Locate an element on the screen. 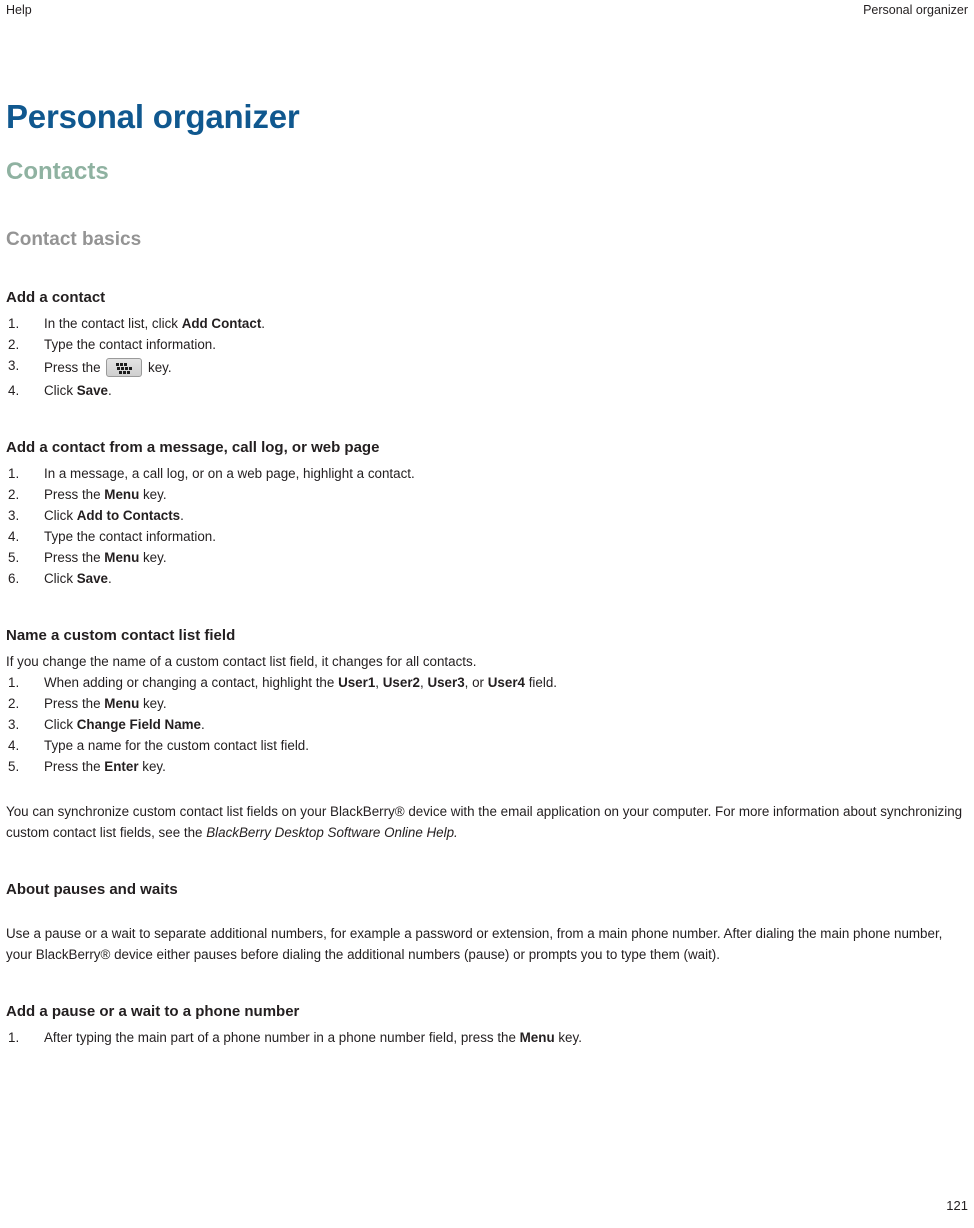  task-heading: About pauses and waits is located at coordinates (92, 889).